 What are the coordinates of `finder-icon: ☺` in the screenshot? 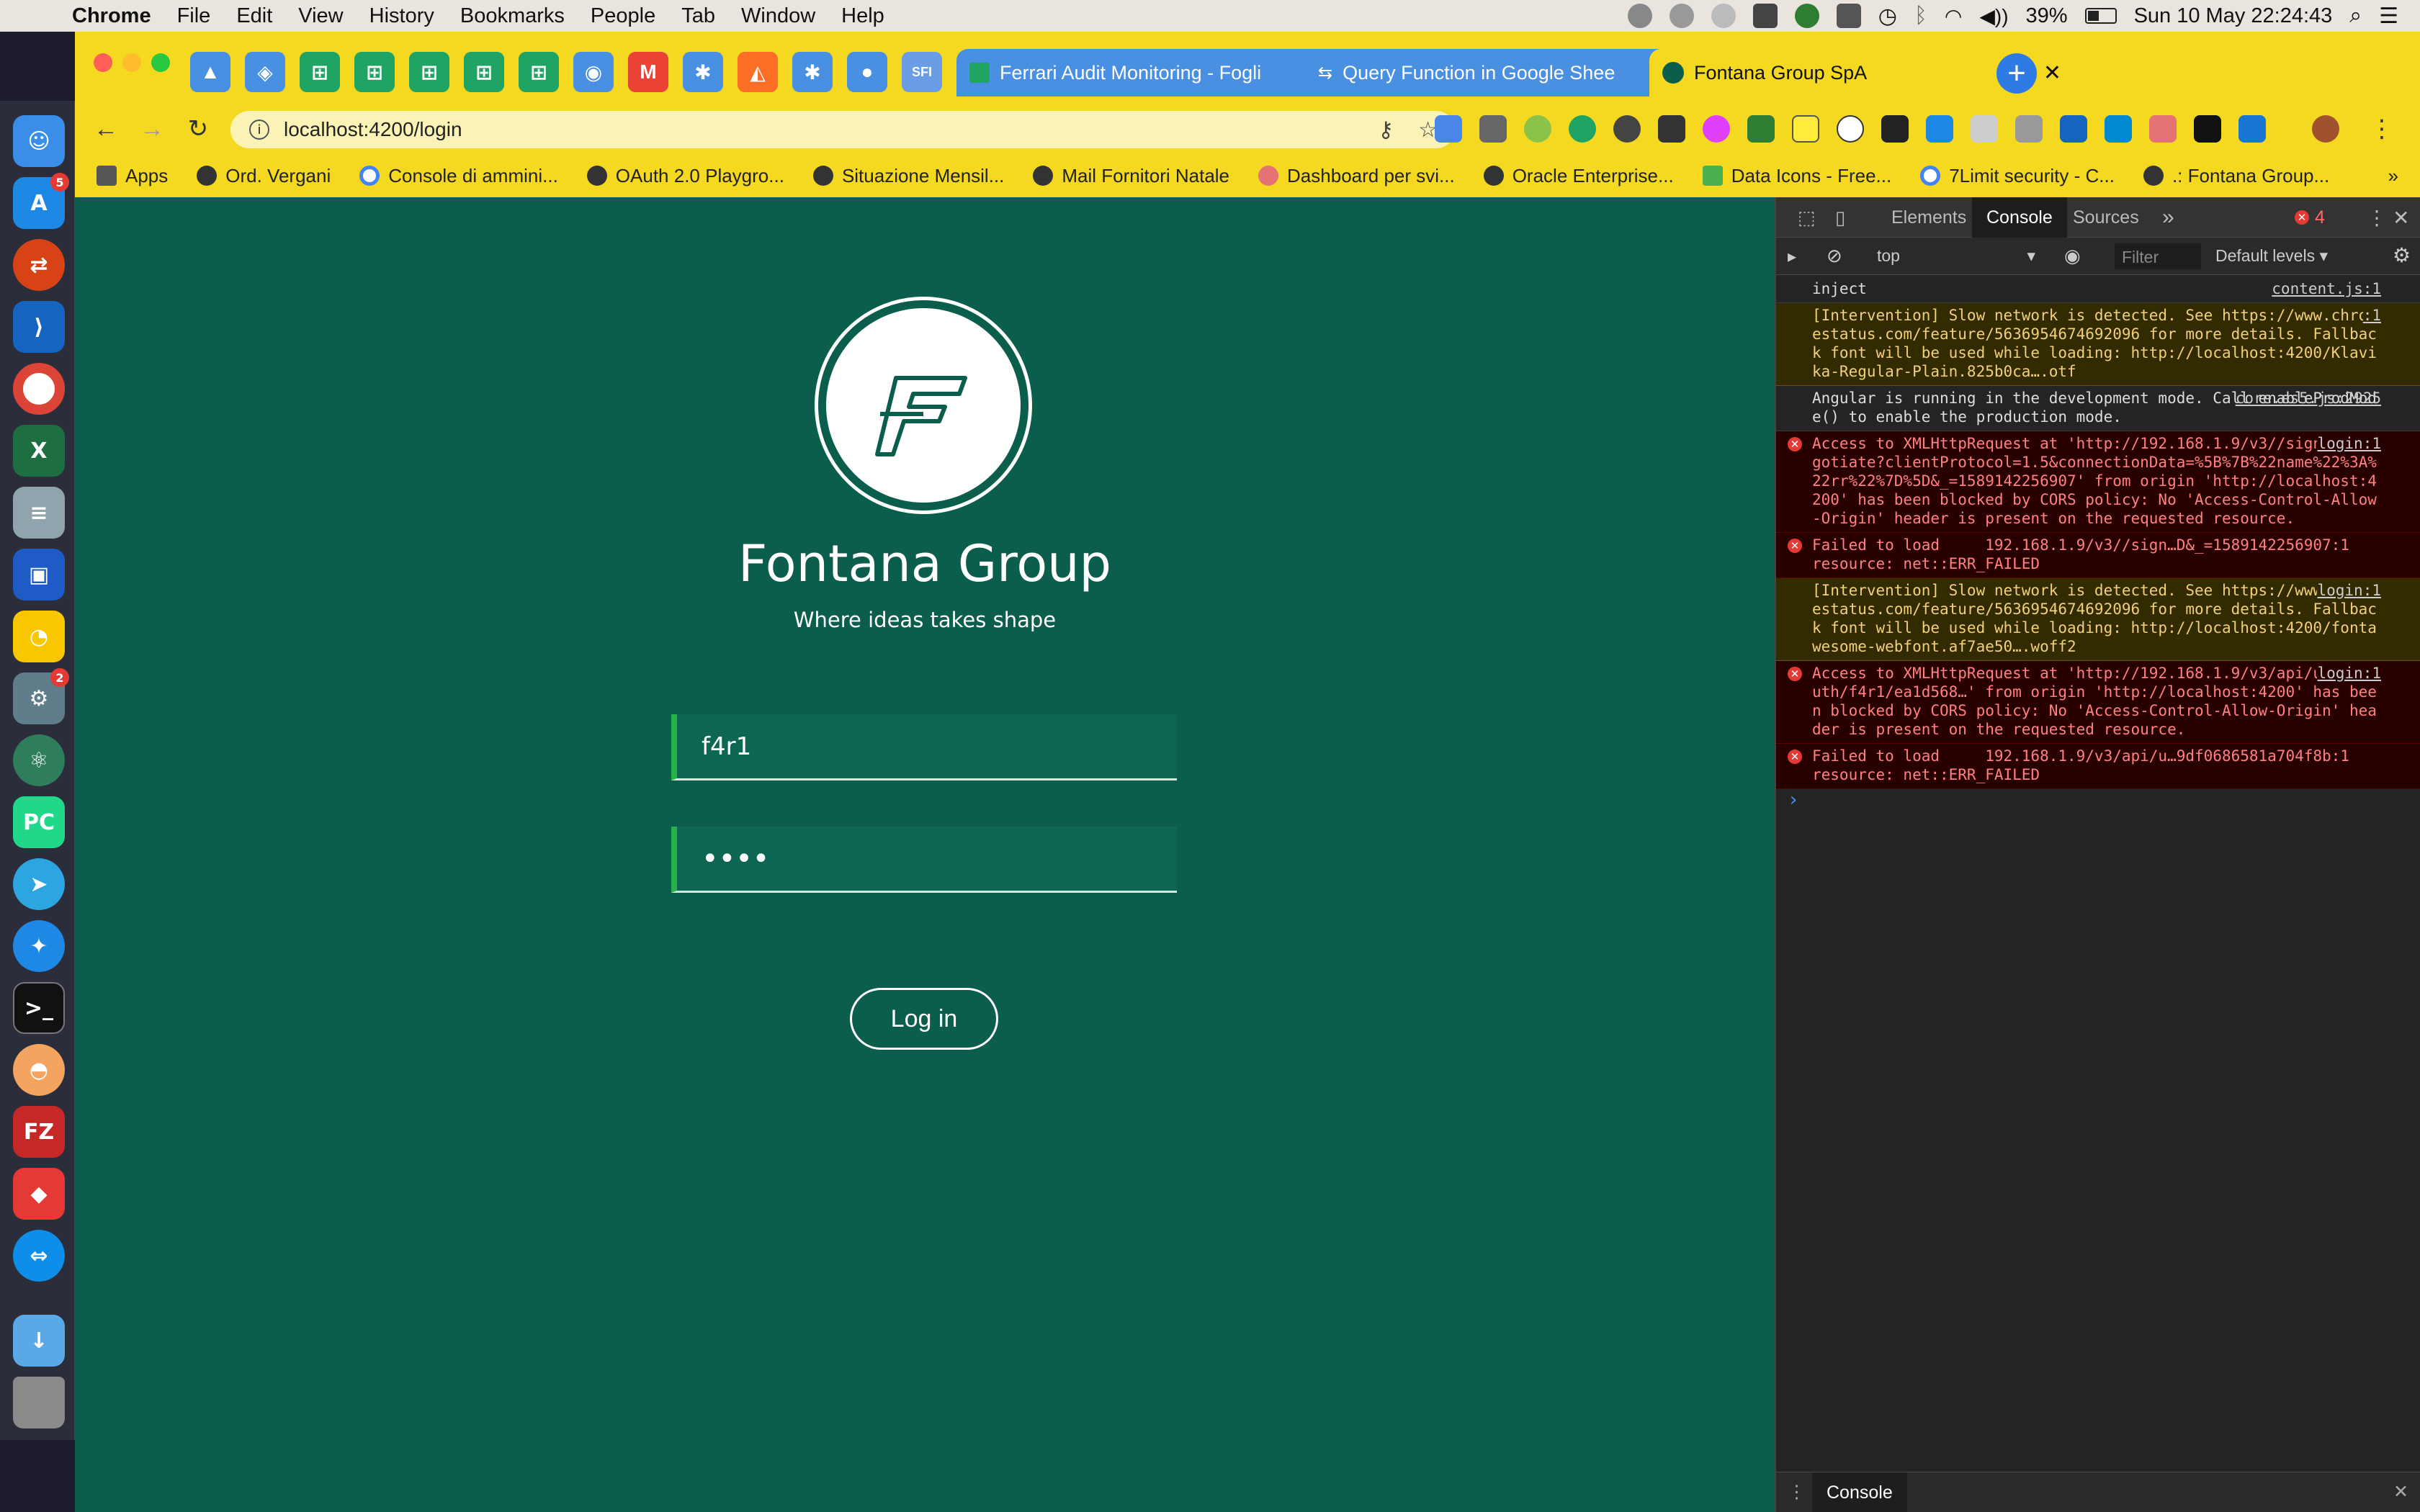 It's located at (39, 141).